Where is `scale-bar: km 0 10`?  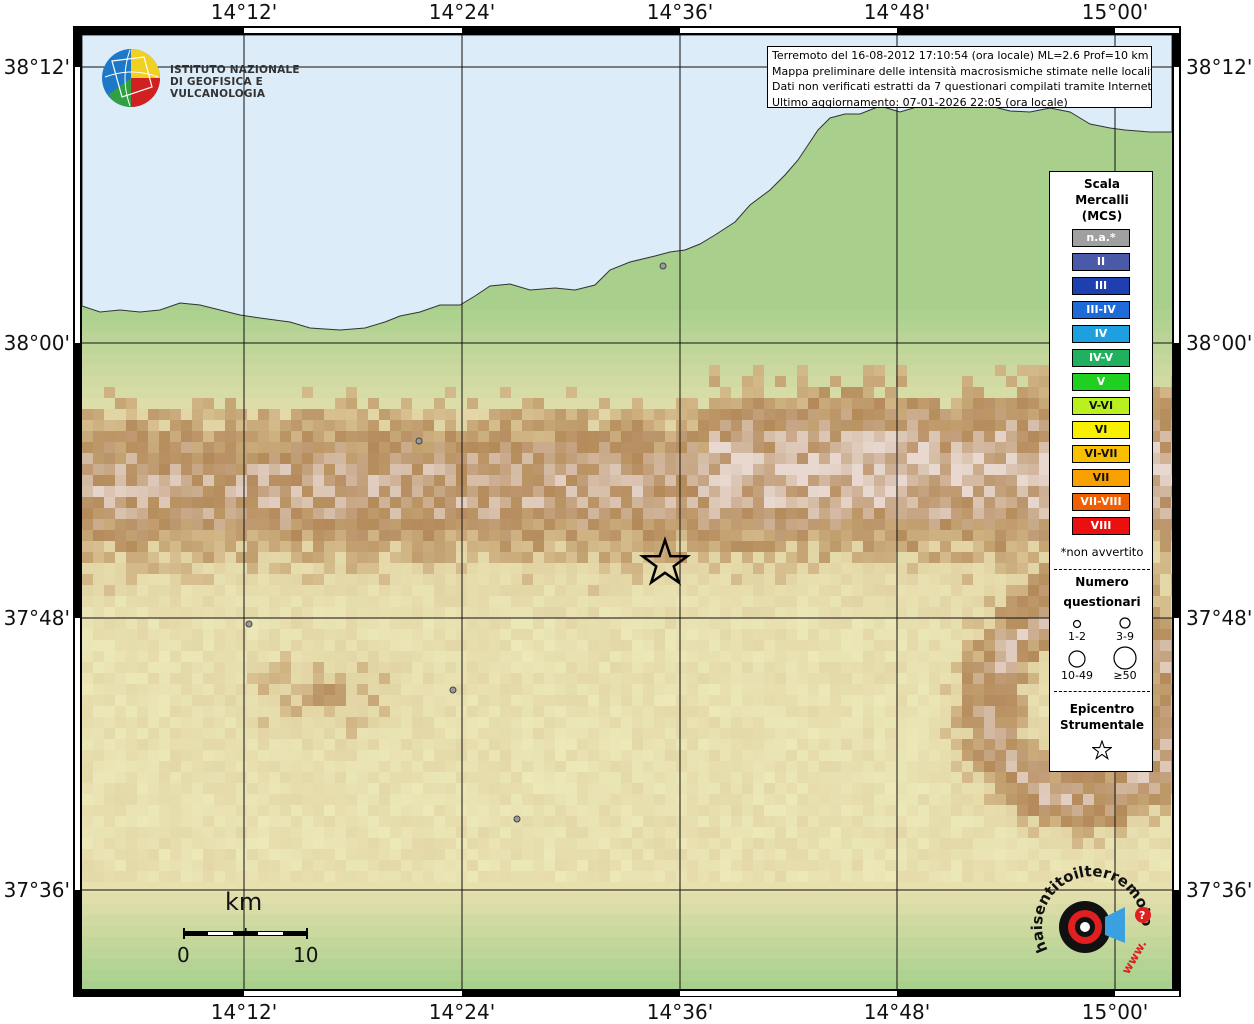
scale-bar: km 0 10 is located at coordinates (255, 928).